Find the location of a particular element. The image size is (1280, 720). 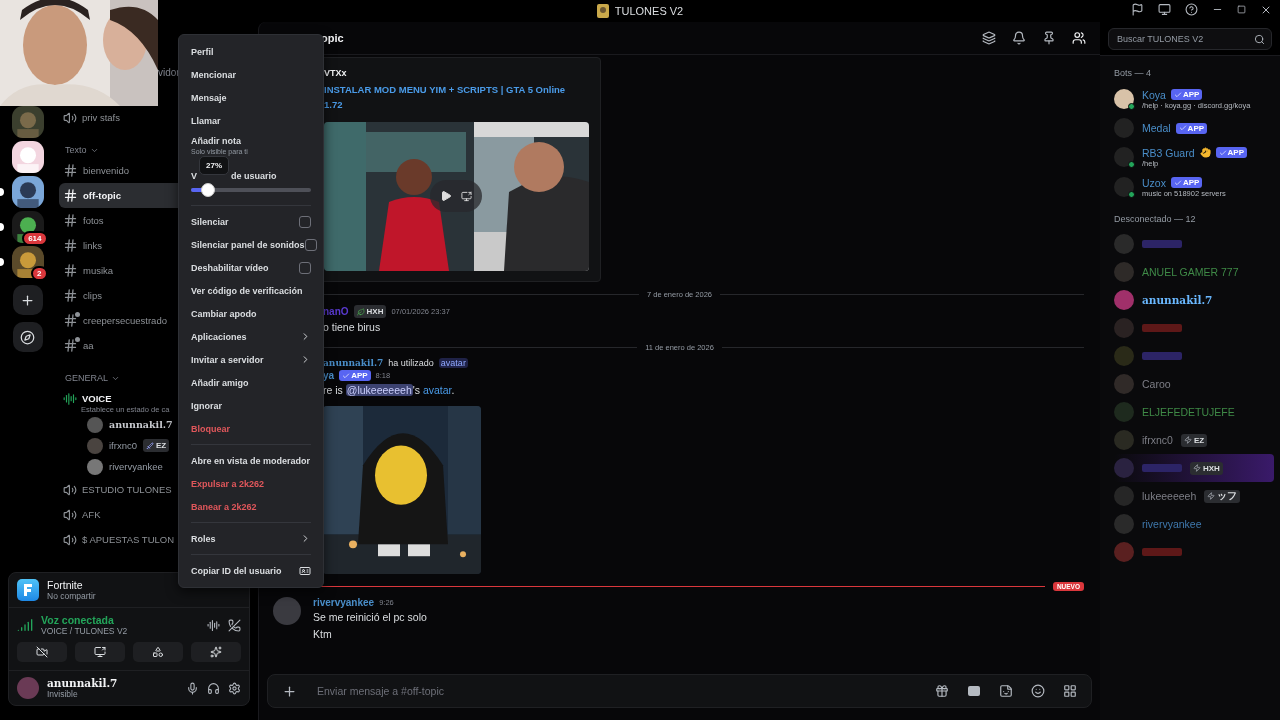

screen-share-button is located at coordinates (100, 652).